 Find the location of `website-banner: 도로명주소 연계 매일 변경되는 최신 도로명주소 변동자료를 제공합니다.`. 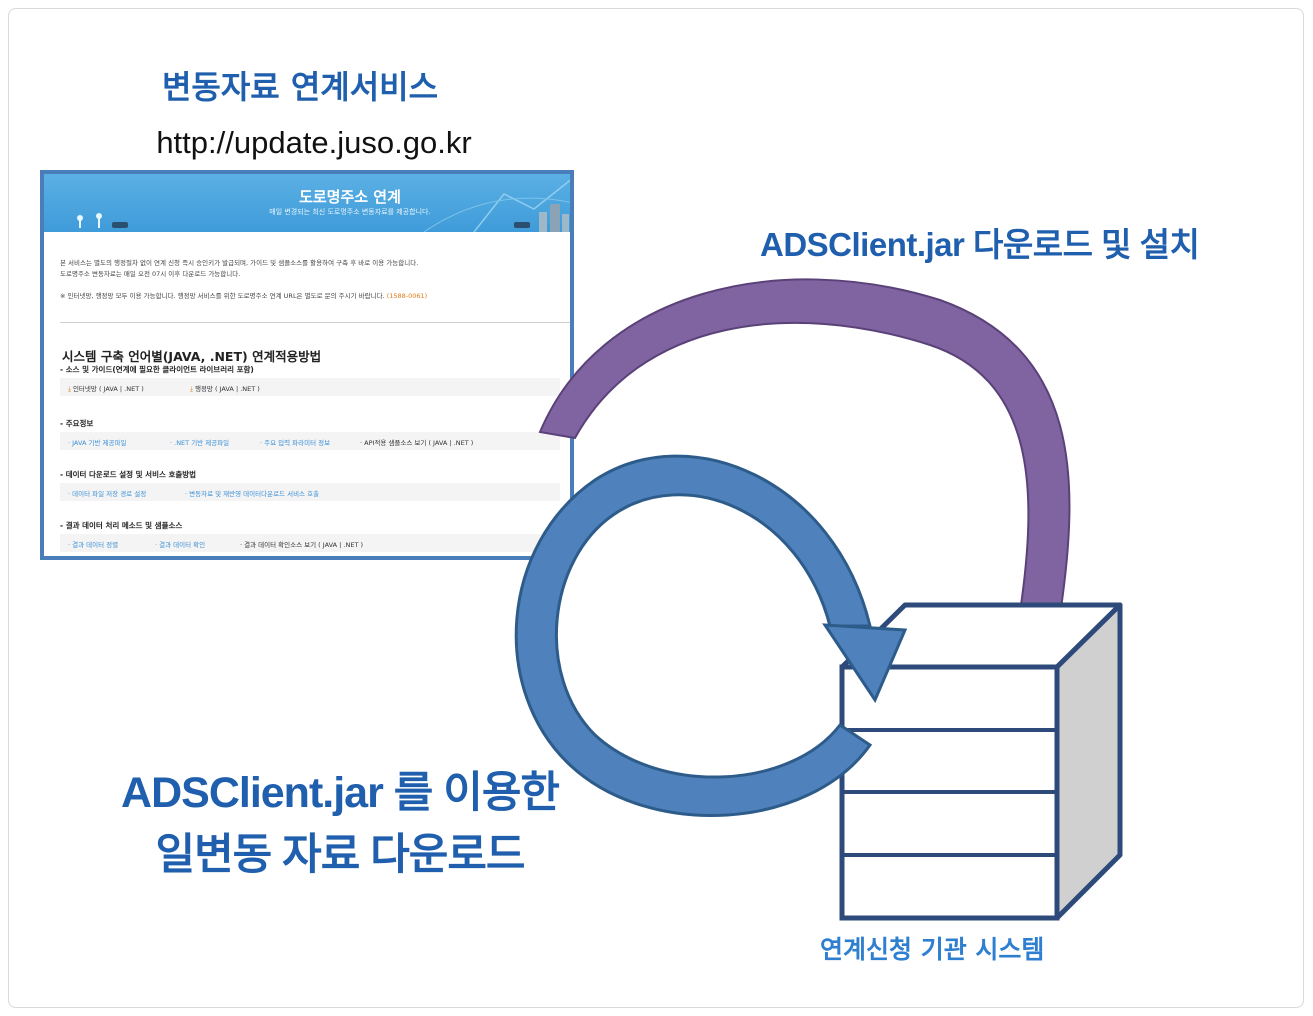

website-banner: 도로명주소 연계 매일 변경되는 최신 도로명주소 변동자료를 제공합니다. is located at coordinates (307, 203).